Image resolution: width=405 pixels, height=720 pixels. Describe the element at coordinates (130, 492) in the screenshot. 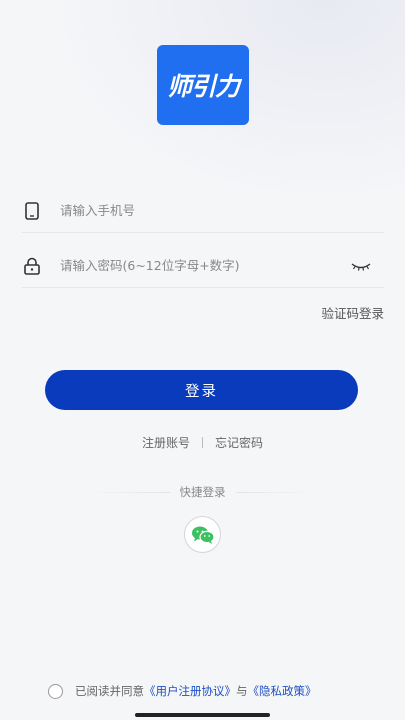

I see `divider-line-left` at that location.